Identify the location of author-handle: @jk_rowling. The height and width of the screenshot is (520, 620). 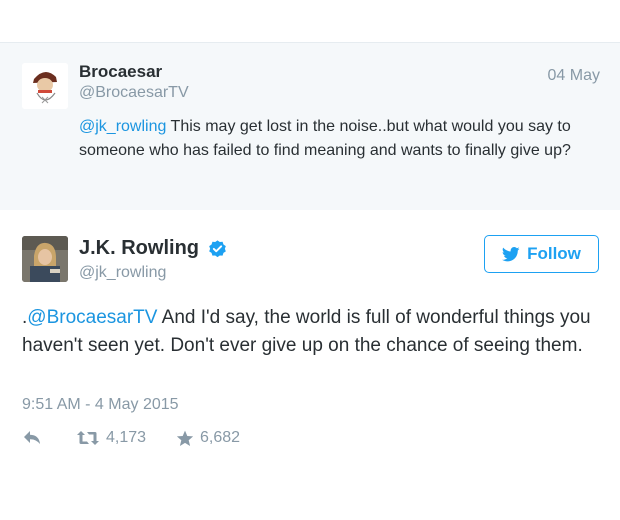
(122, 273).